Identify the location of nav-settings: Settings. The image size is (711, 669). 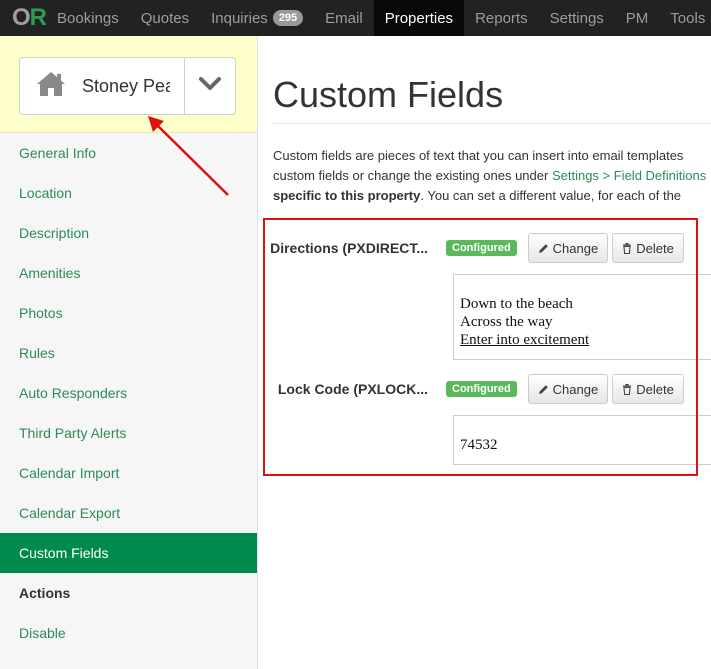
(577, 18).